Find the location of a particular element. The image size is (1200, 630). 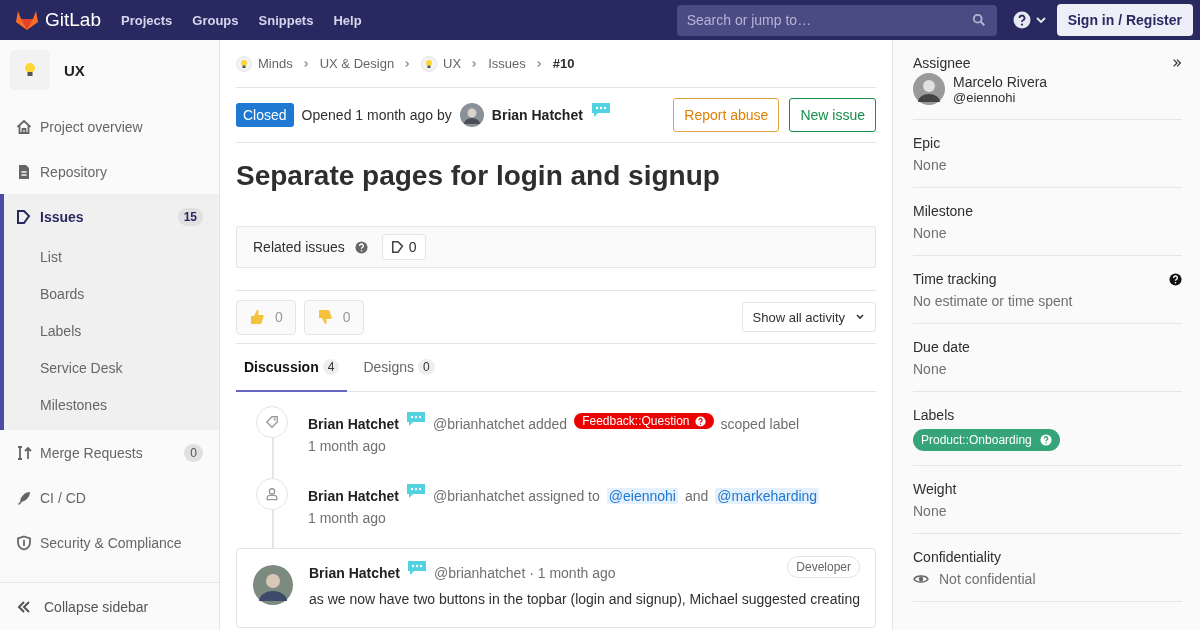

new-issue-button: New issue is located at coordinates (832, 115).